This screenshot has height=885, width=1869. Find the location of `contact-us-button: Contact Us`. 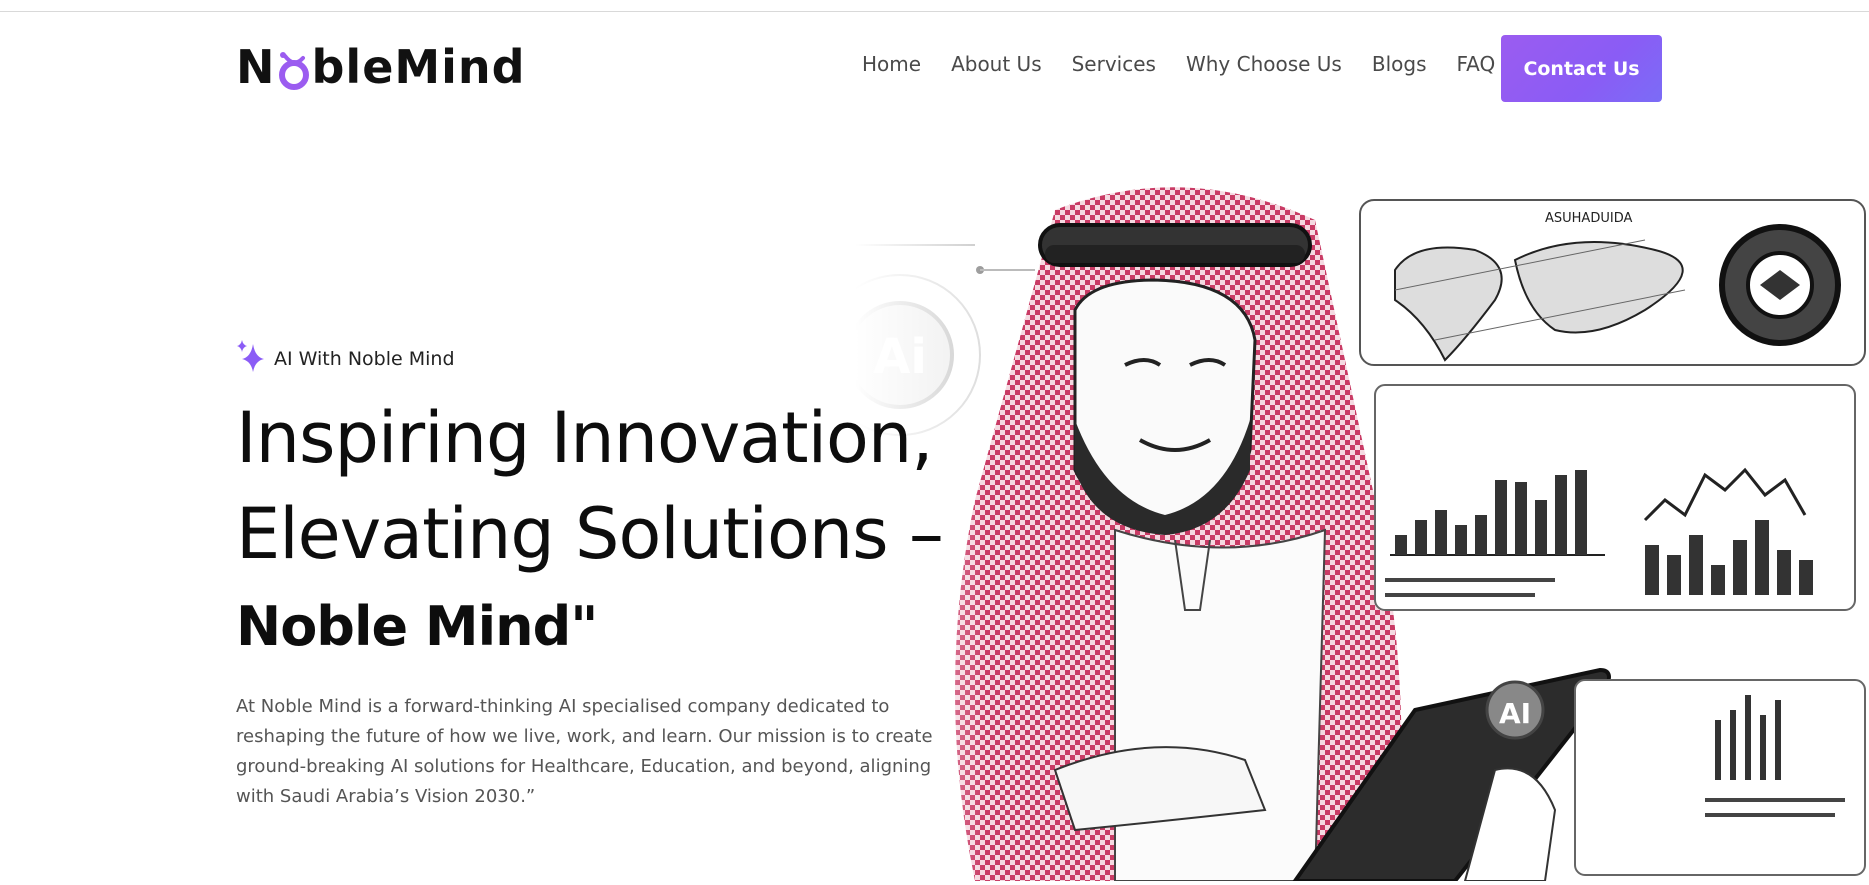

contact-us-button: Contact Us is located at coordinates (1581, 68).